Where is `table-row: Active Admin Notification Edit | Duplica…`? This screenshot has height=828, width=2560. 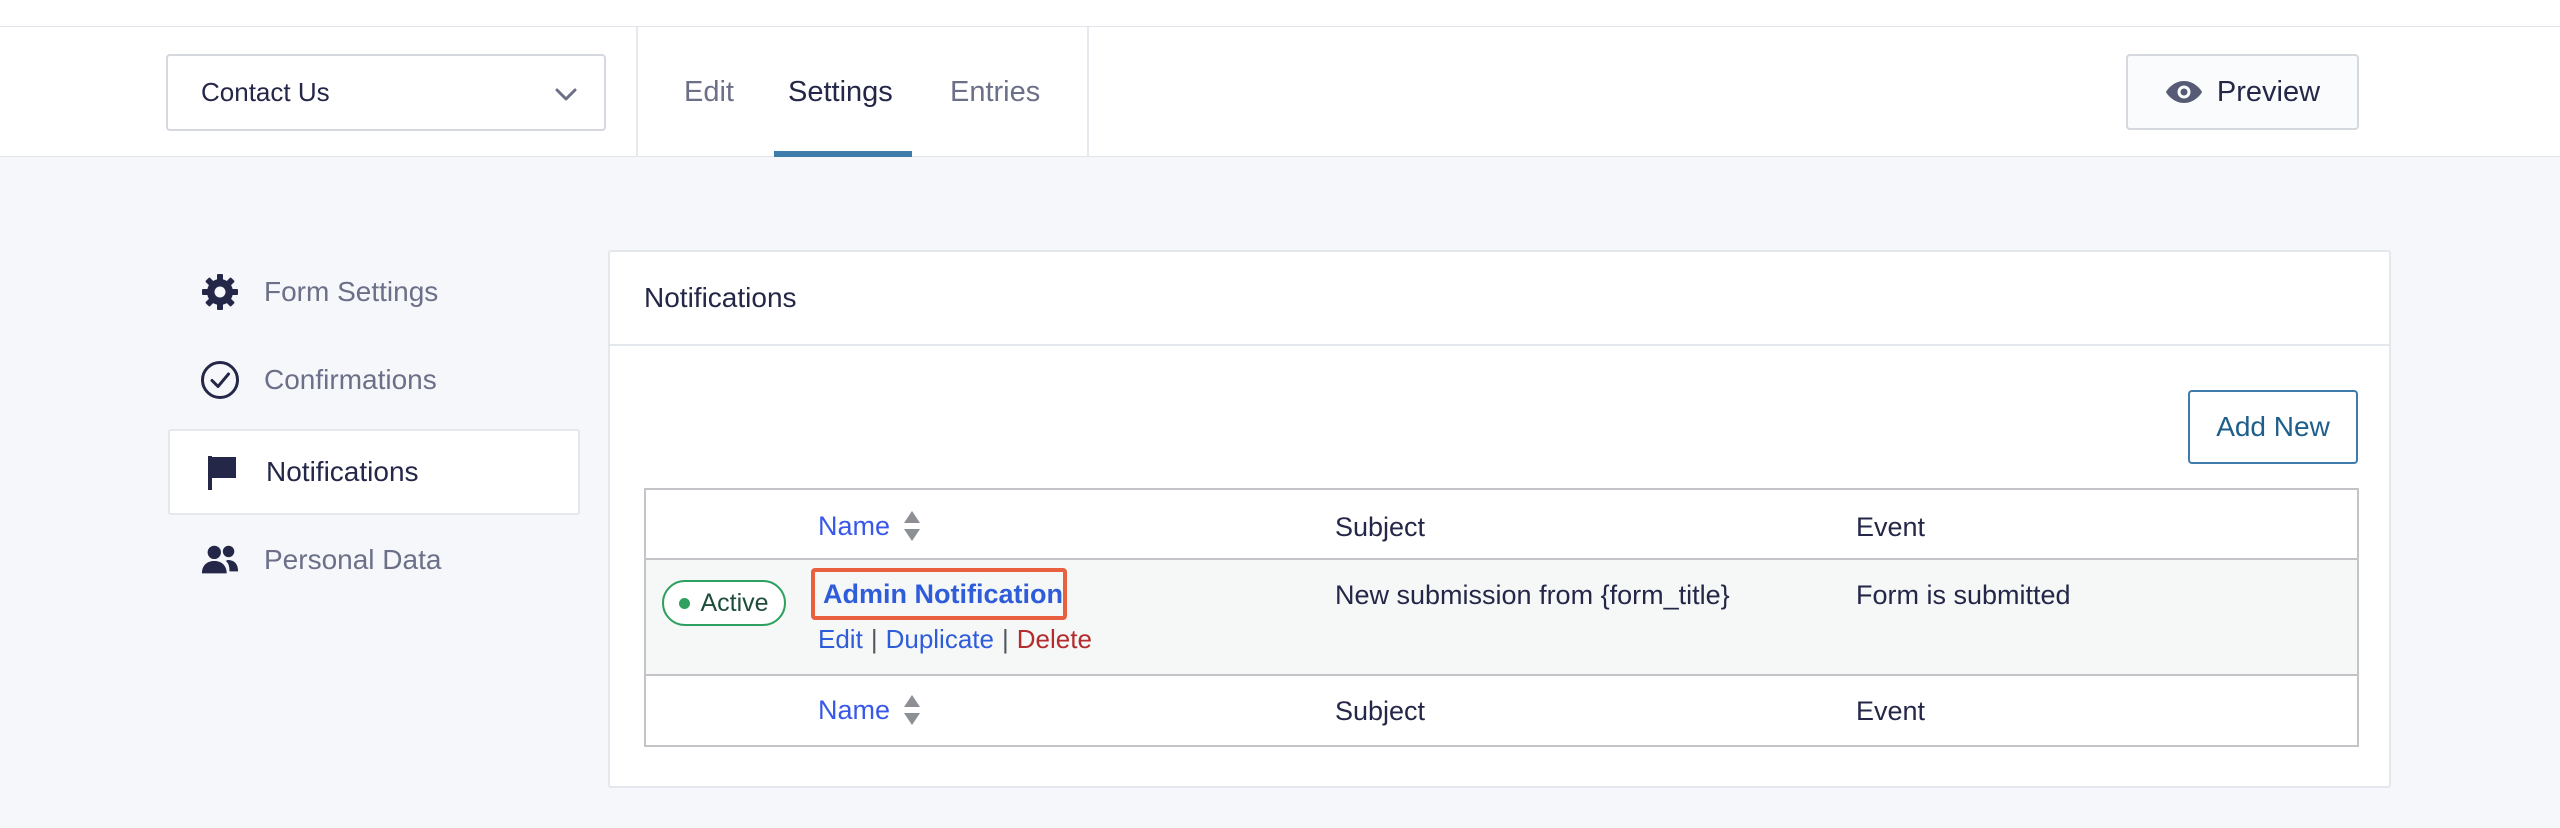 table-row: Active Admin Notification Edit | Duplica… is located at coordinates (1501, 618).